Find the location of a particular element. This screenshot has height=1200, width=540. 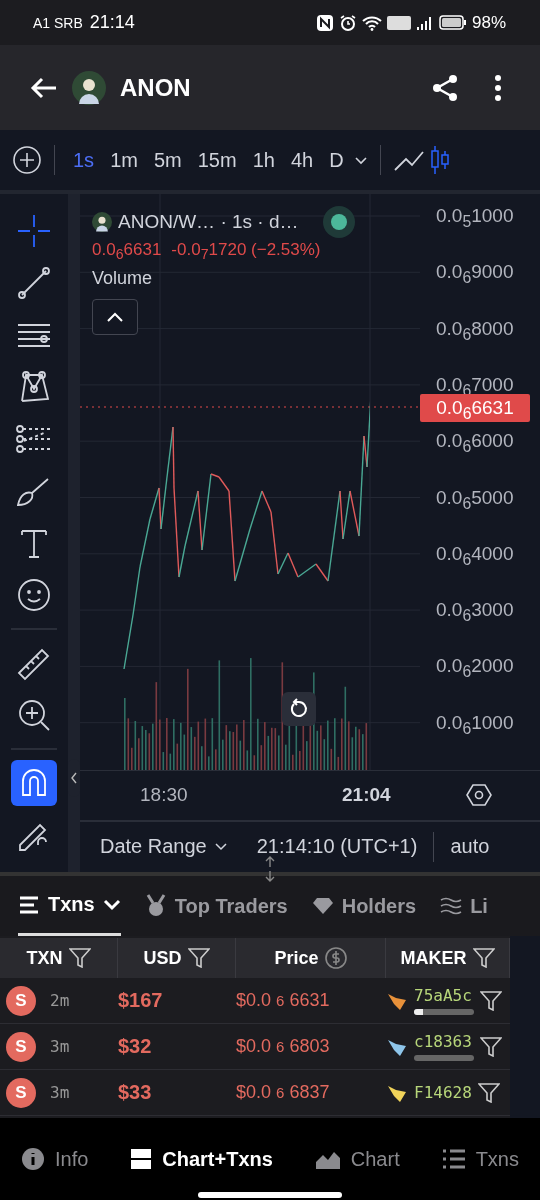

column-header: Price is located at coordinates (311, 958).